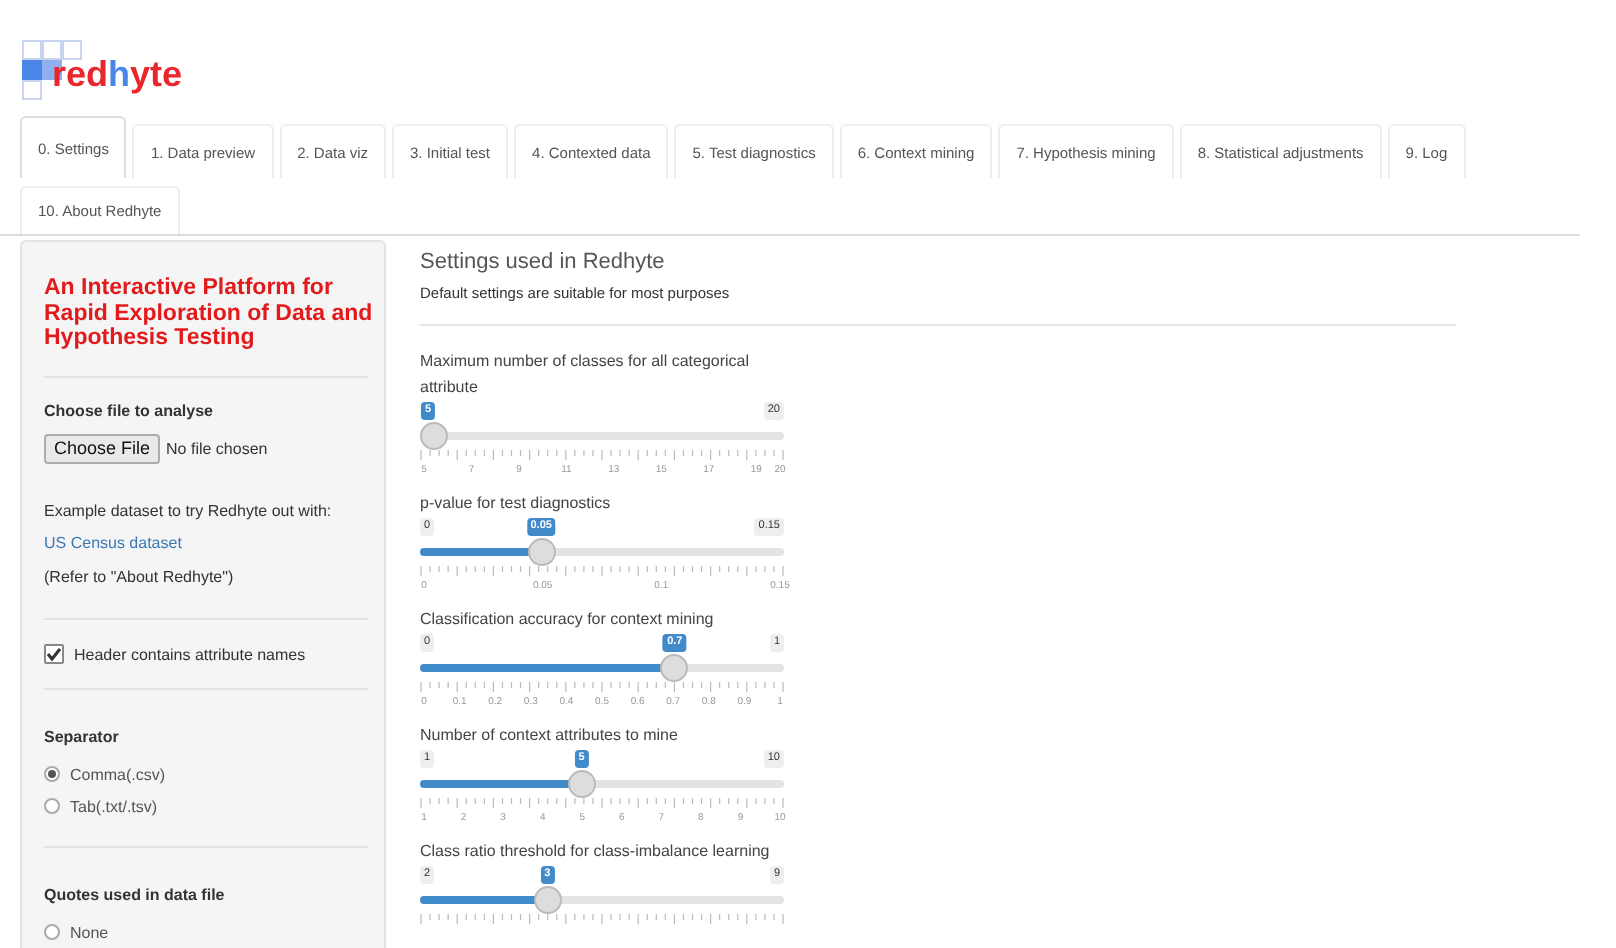  I want to click on checkbox-label: Header contains attribute names, so click(190, 654).